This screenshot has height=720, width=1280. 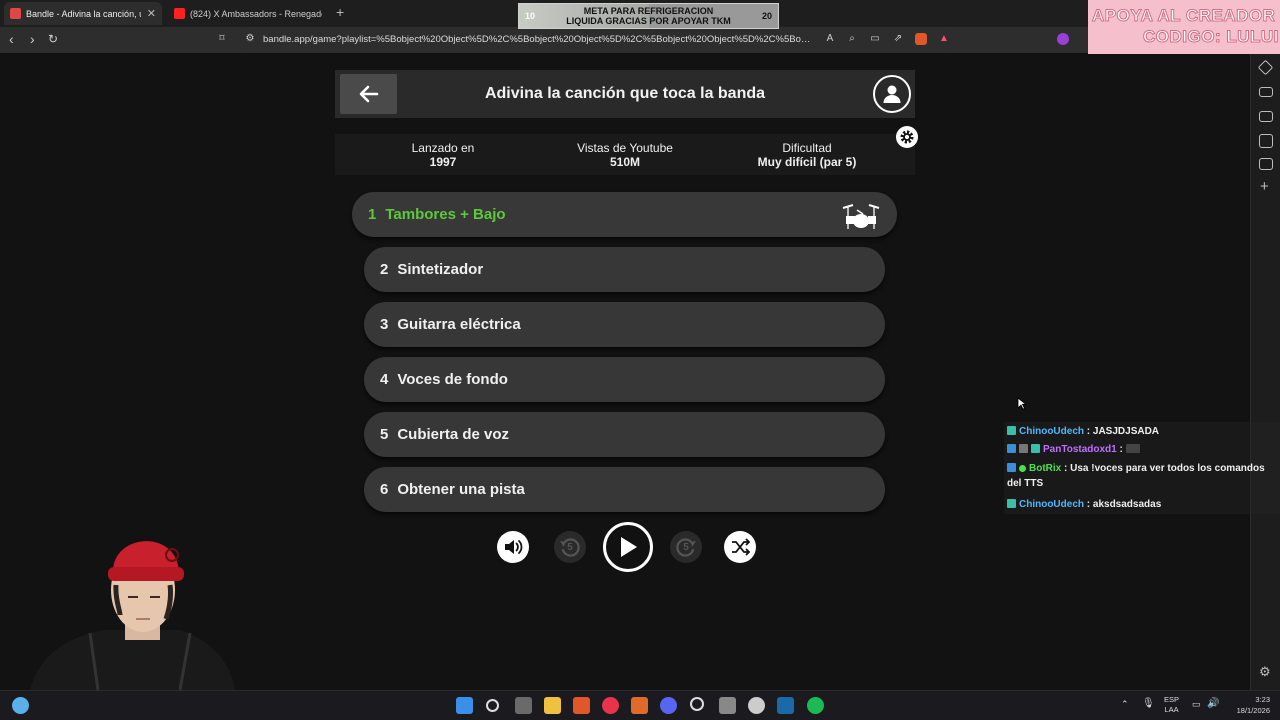 What do you see at coordinates (581, 705) in the screenshot?
I see `brave-icon` at bounding box center [581, 705].